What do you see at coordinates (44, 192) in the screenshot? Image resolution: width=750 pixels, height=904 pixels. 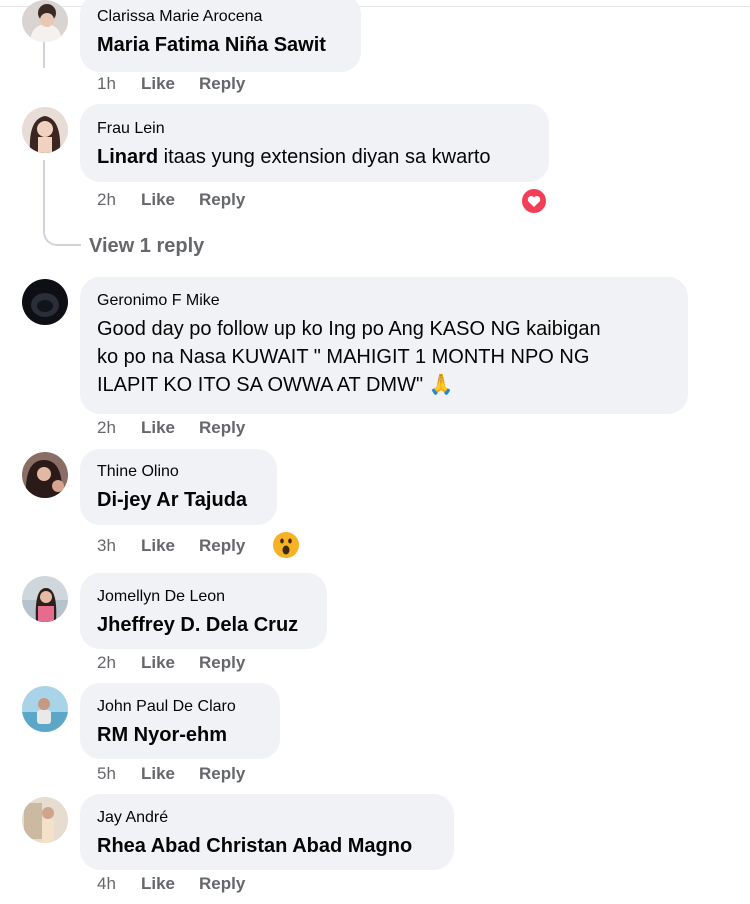 I see `thread-line` at bounding box center [44, 192].